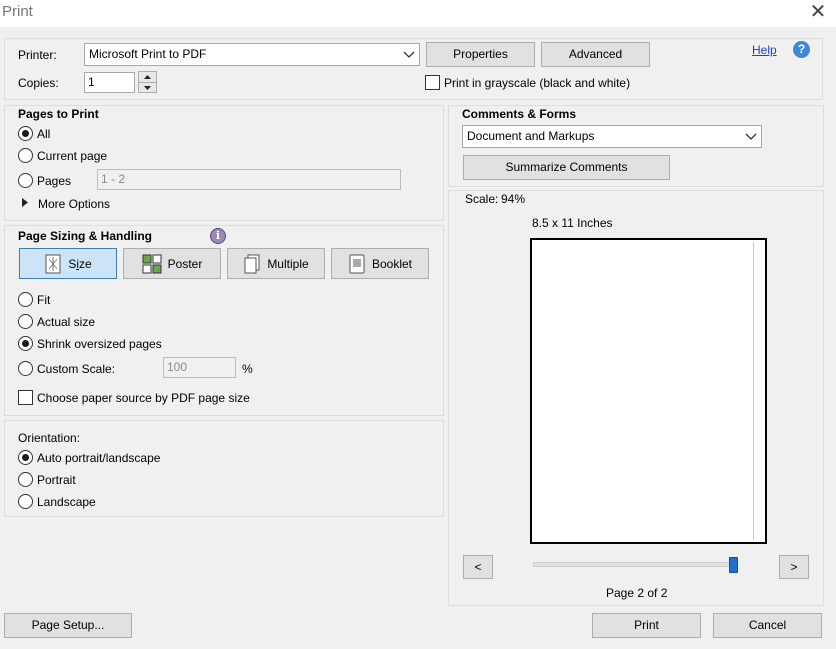 The width and height of the screenshot is (836, 649). I want to click on printer-label: Printer:, so click(37, 55).